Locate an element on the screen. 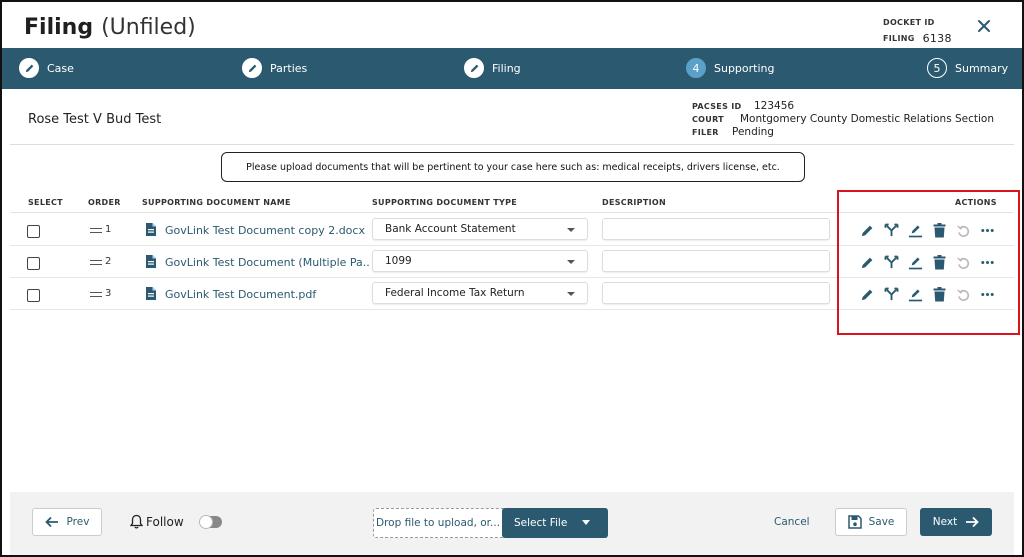 The image size is (1024, 557). cancel-button: Cancel is located at coordinates (792, 522).